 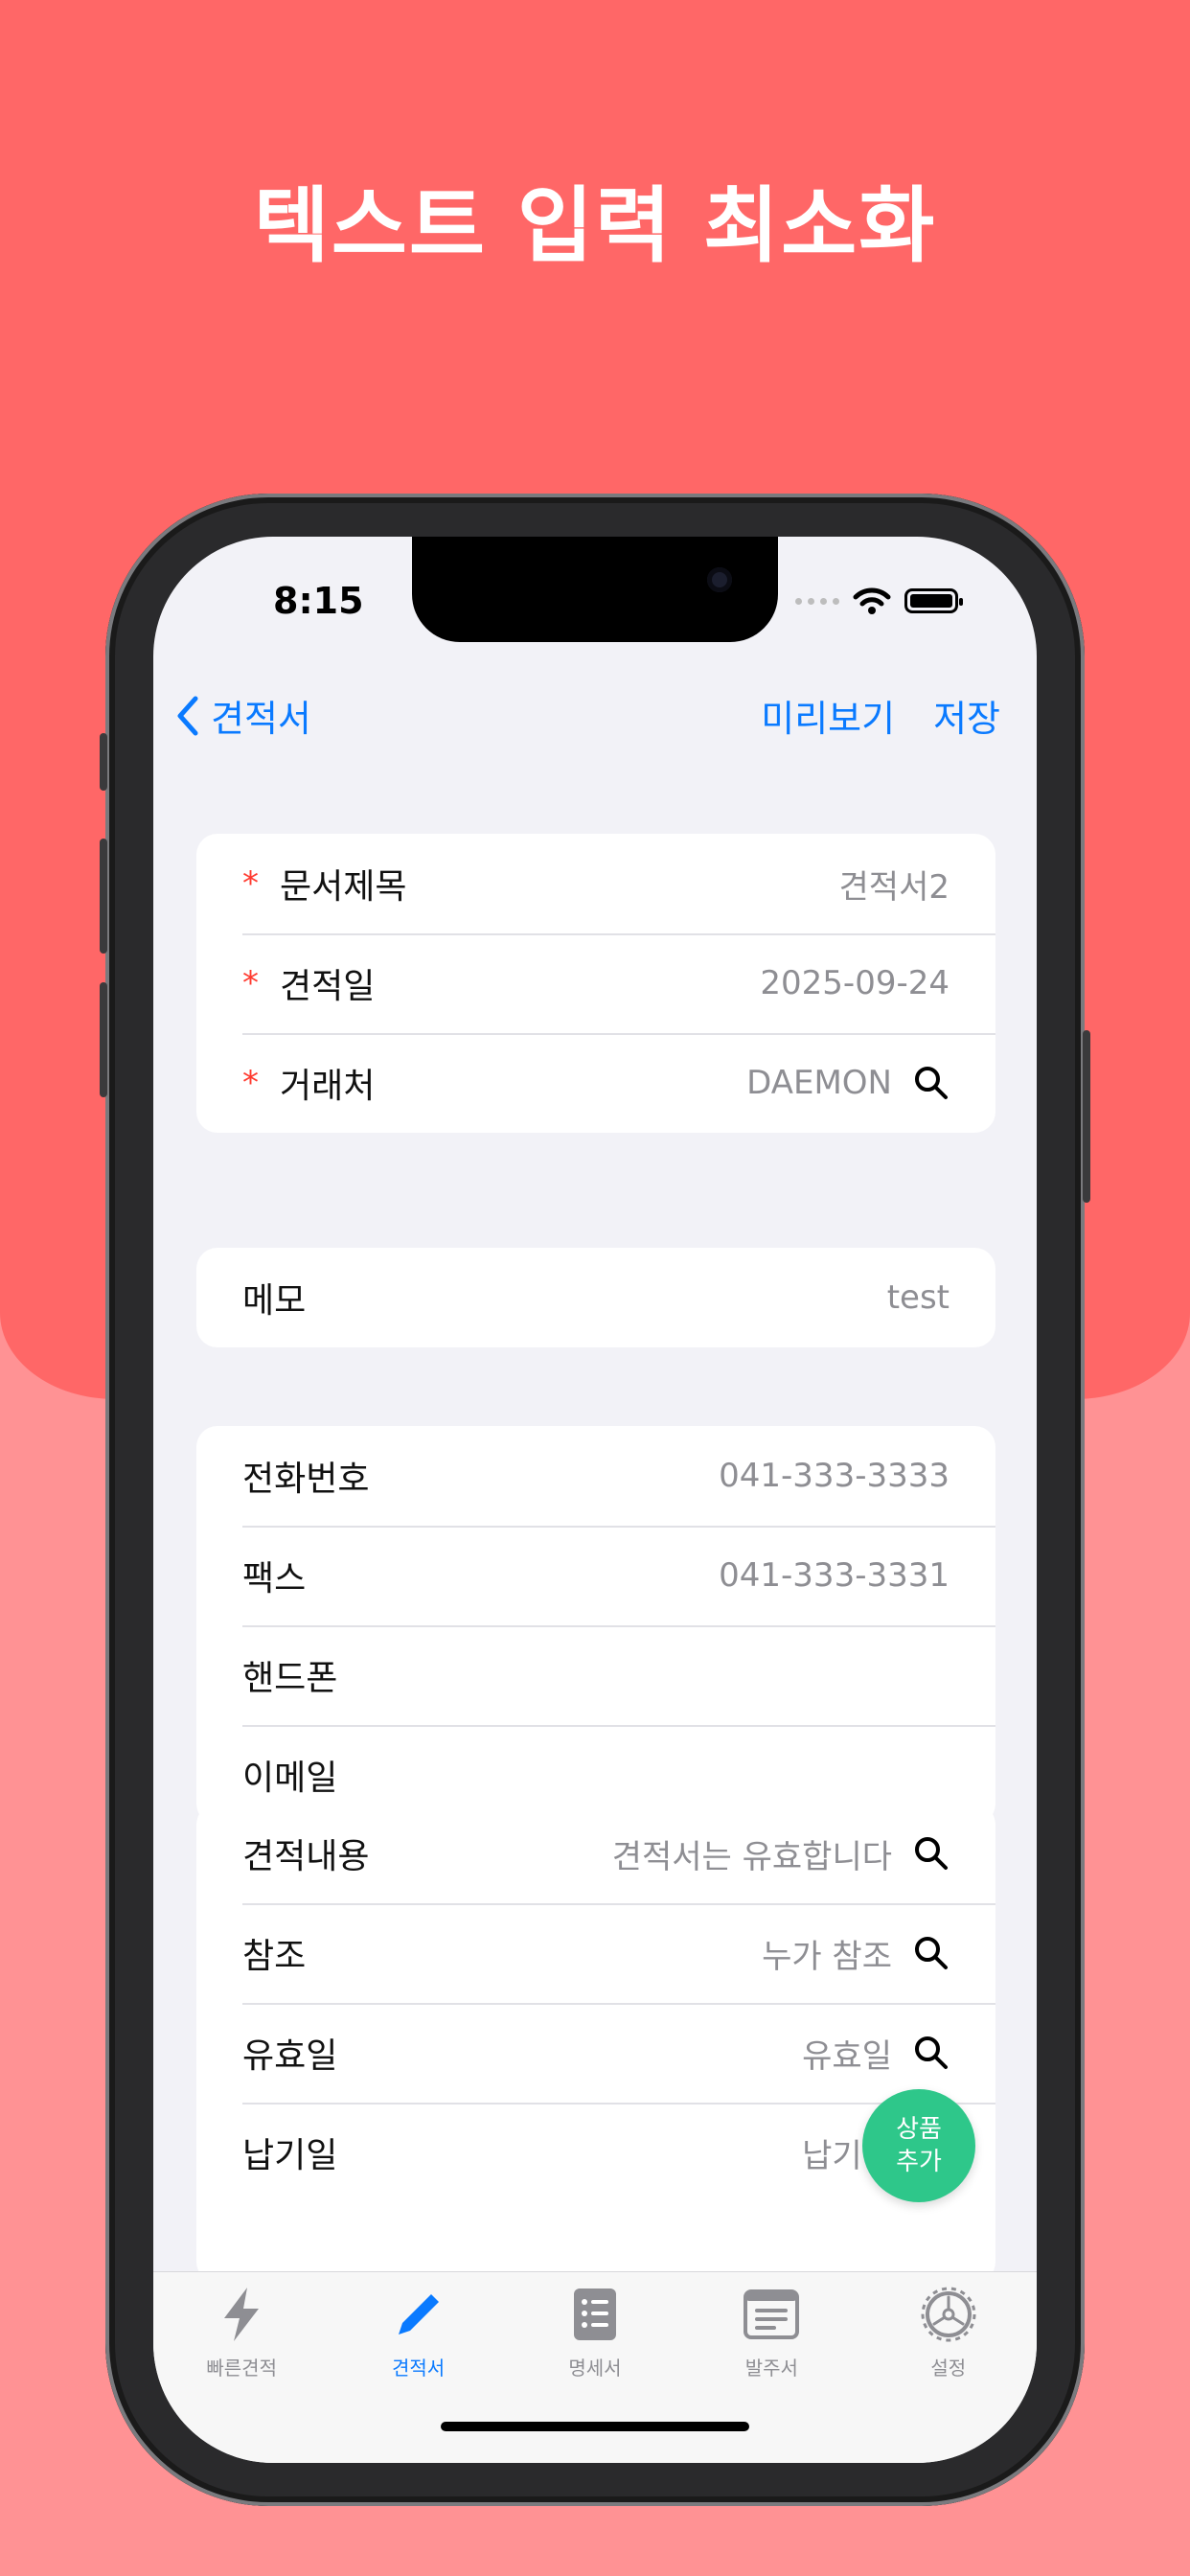 I want to click on row-label: 유효일, so click(x=290, y=2056).